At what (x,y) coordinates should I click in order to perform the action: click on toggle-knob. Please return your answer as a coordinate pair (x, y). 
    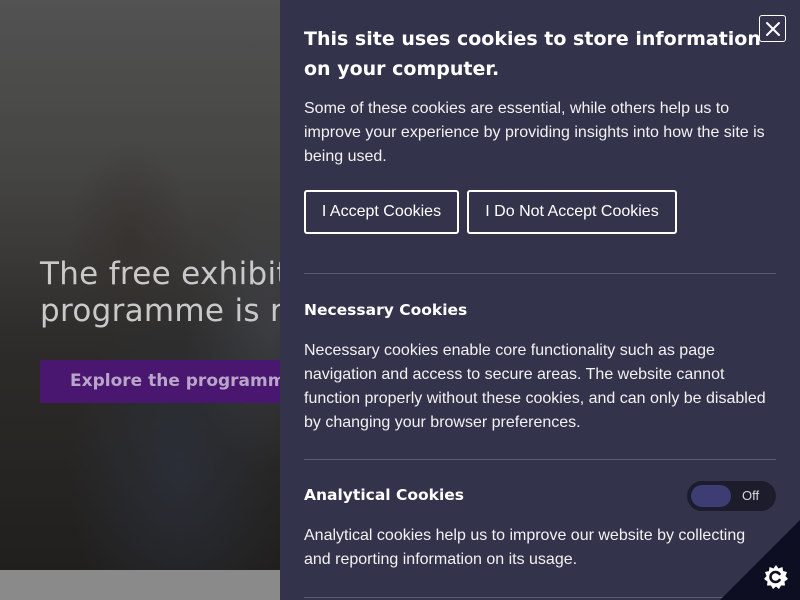
    Looking at the image, I should click on (711, 496).